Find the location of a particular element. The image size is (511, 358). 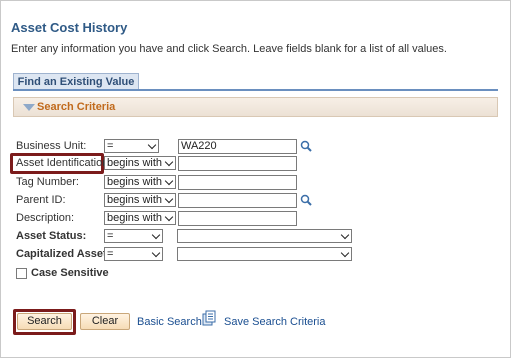

business-unit-operator-select: = is located at coordinates (131, 146).